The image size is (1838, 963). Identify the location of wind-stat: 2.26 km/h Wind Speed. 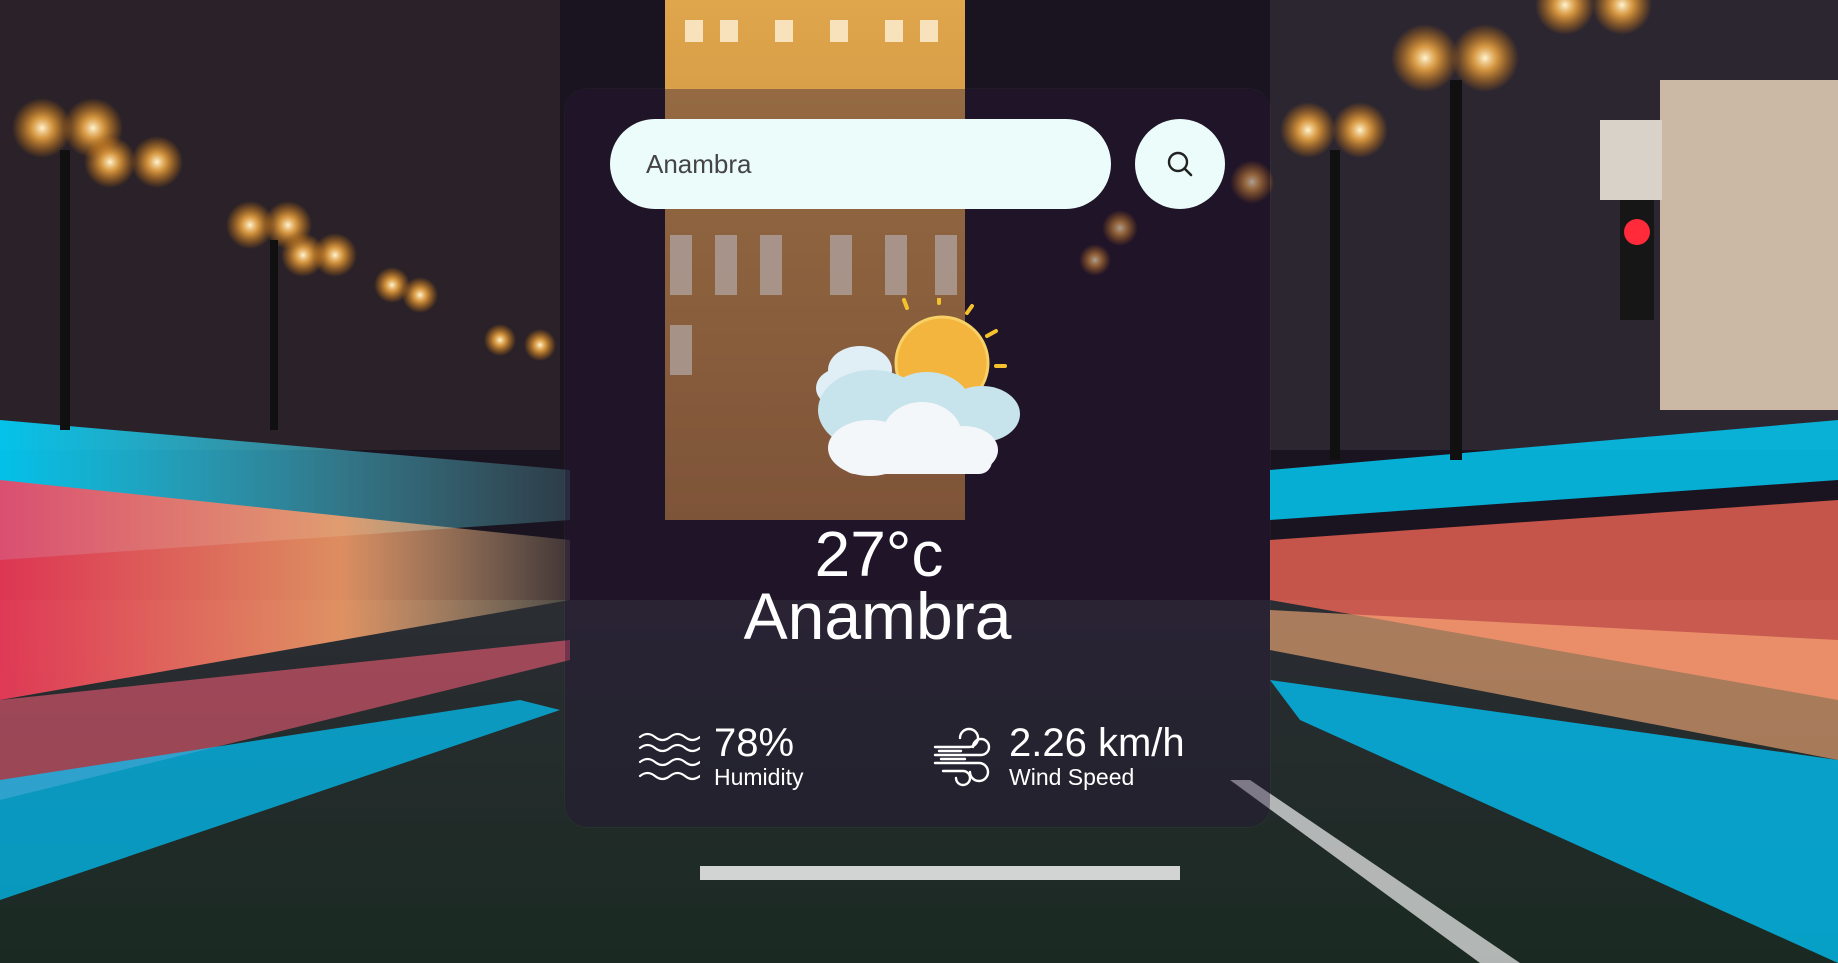
(1059, 756).